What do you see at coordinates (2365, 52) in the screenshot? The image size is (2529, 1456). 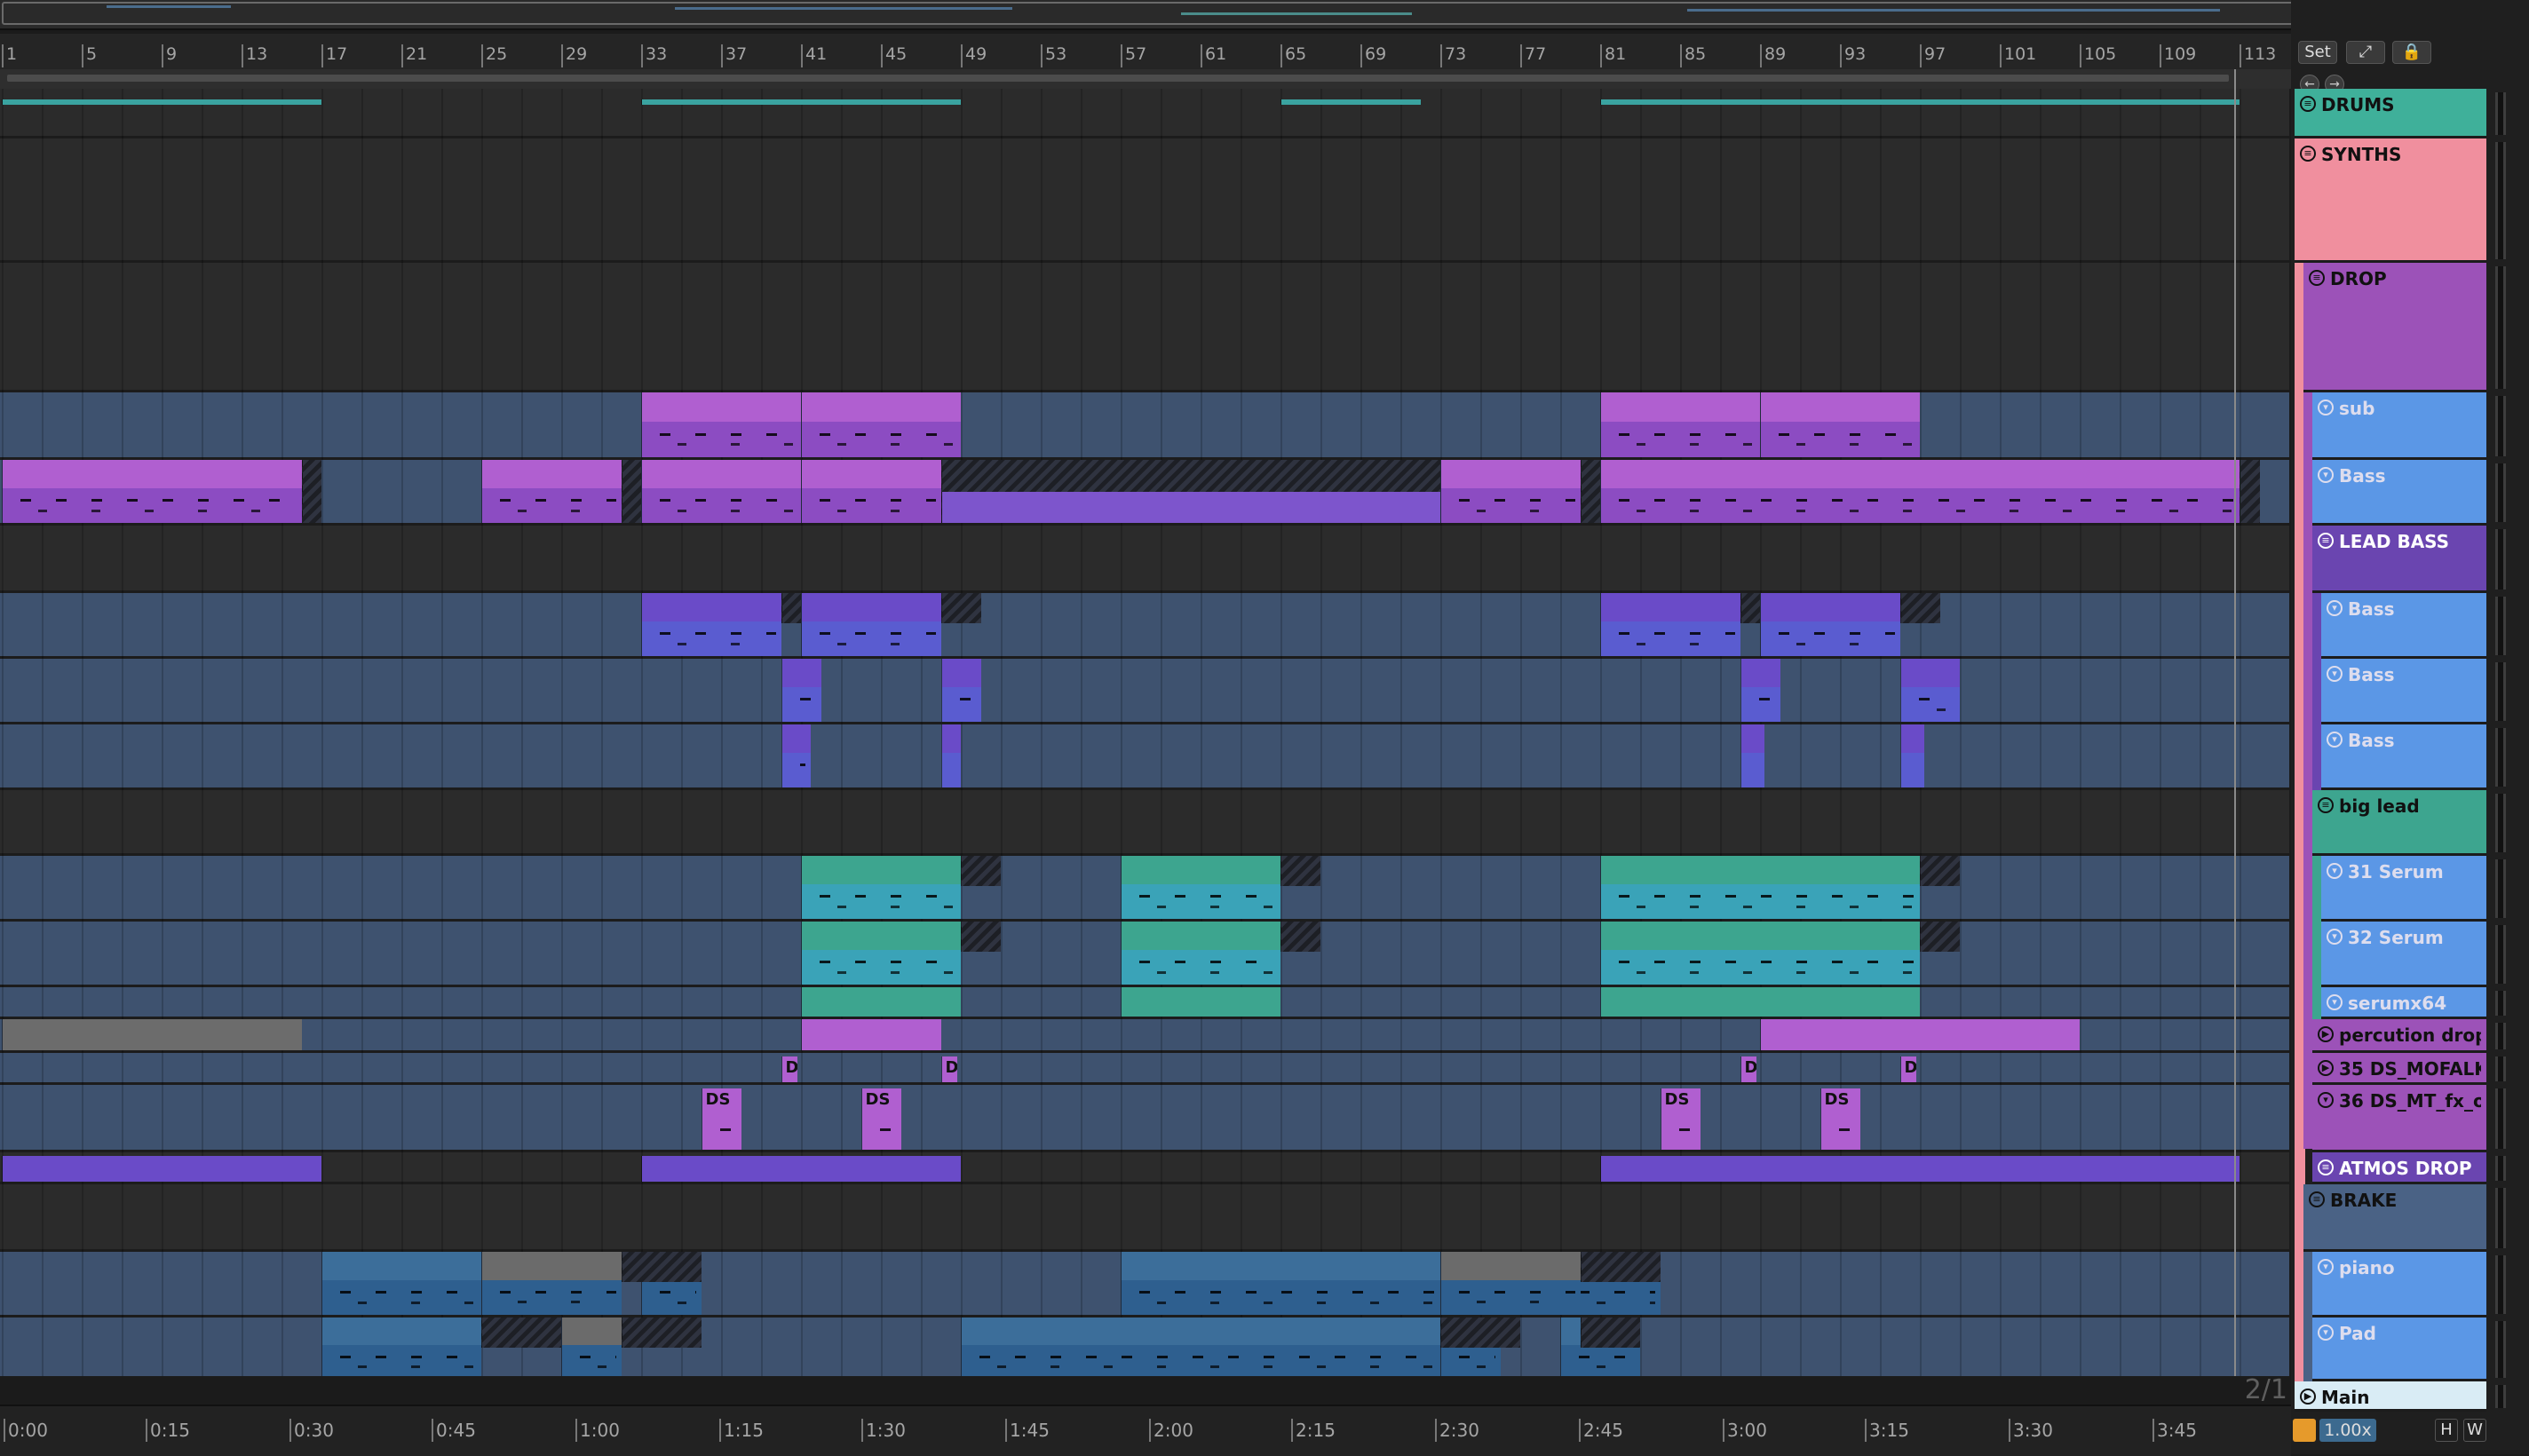 I see `expand-icon: ⤢` at bounding box center [2365, 52].